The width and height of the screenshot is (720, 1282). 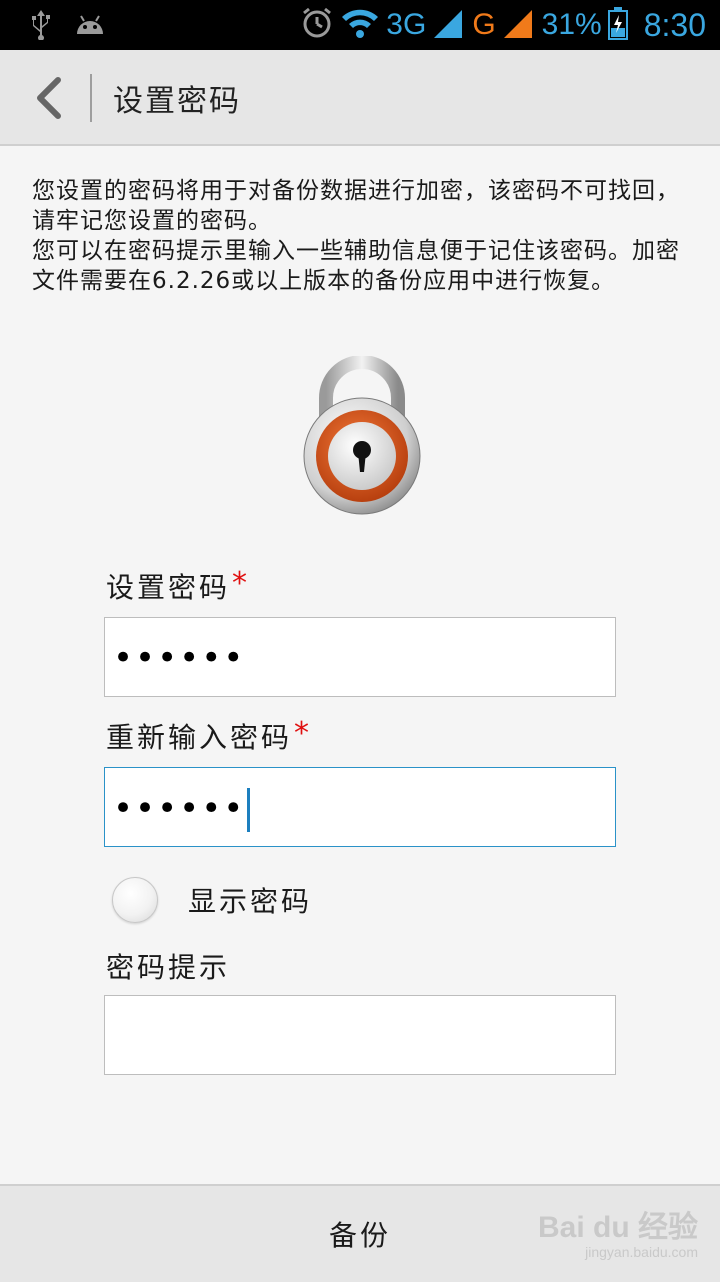 I want to click on status-bar: 3G G 31% 8:30, so click(x=360, y=25).